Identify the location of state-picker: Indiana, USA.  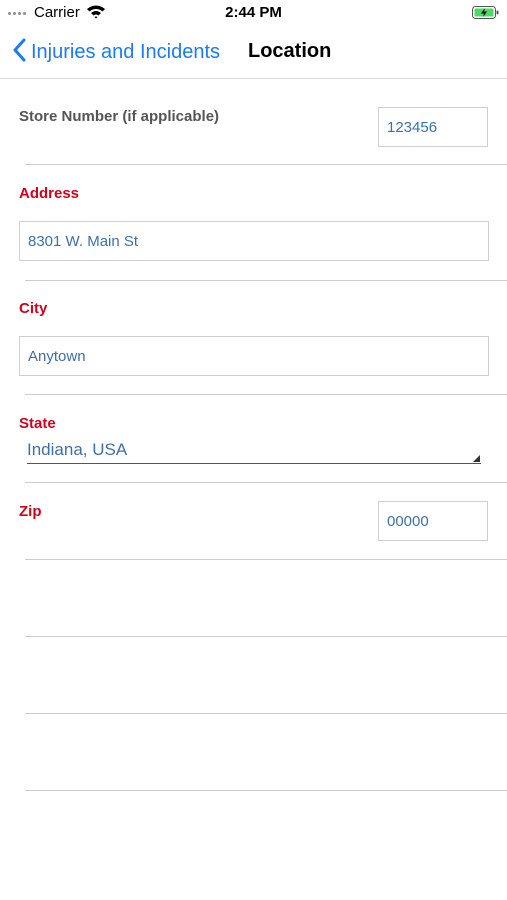
(254, 450).